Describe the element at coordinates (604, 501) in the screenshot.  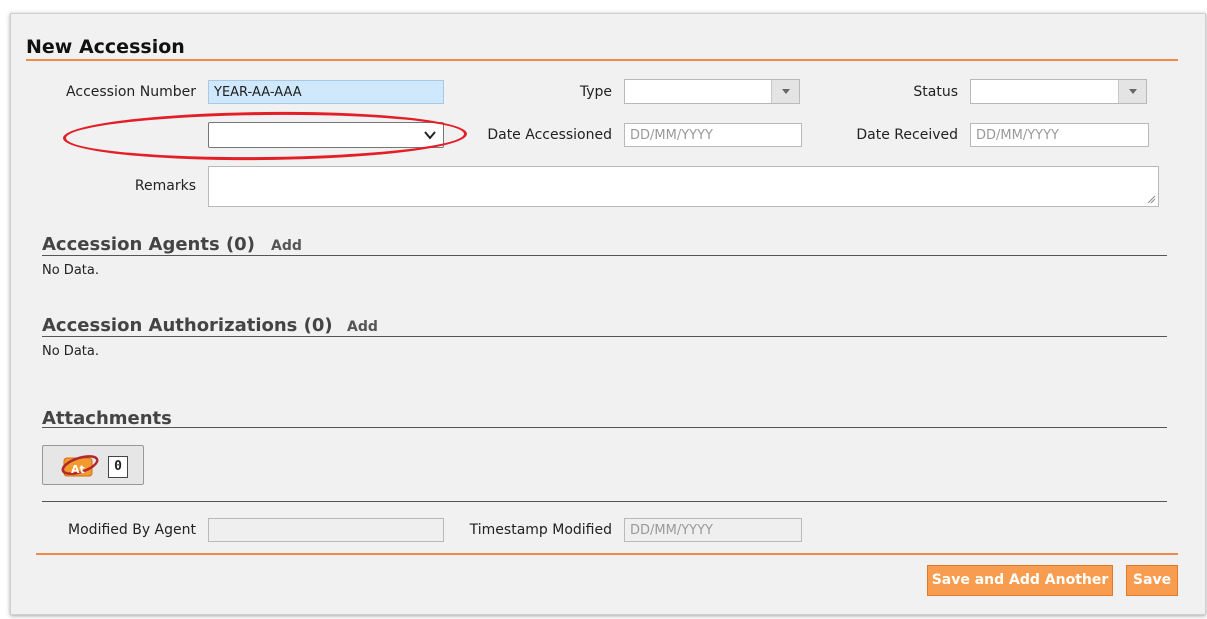
I see `audit-divider` at that location.